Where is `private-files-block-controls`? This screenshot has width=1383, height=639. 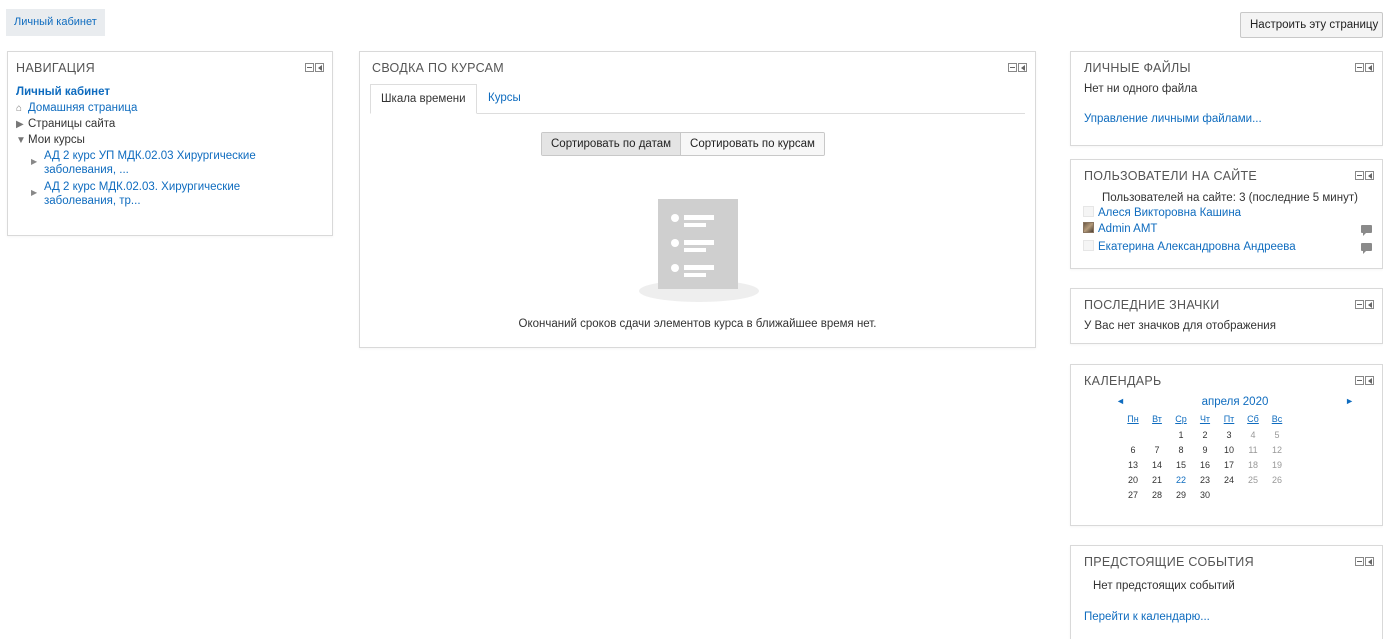 private-files-block-controls is located at coordinates (1364, 67).